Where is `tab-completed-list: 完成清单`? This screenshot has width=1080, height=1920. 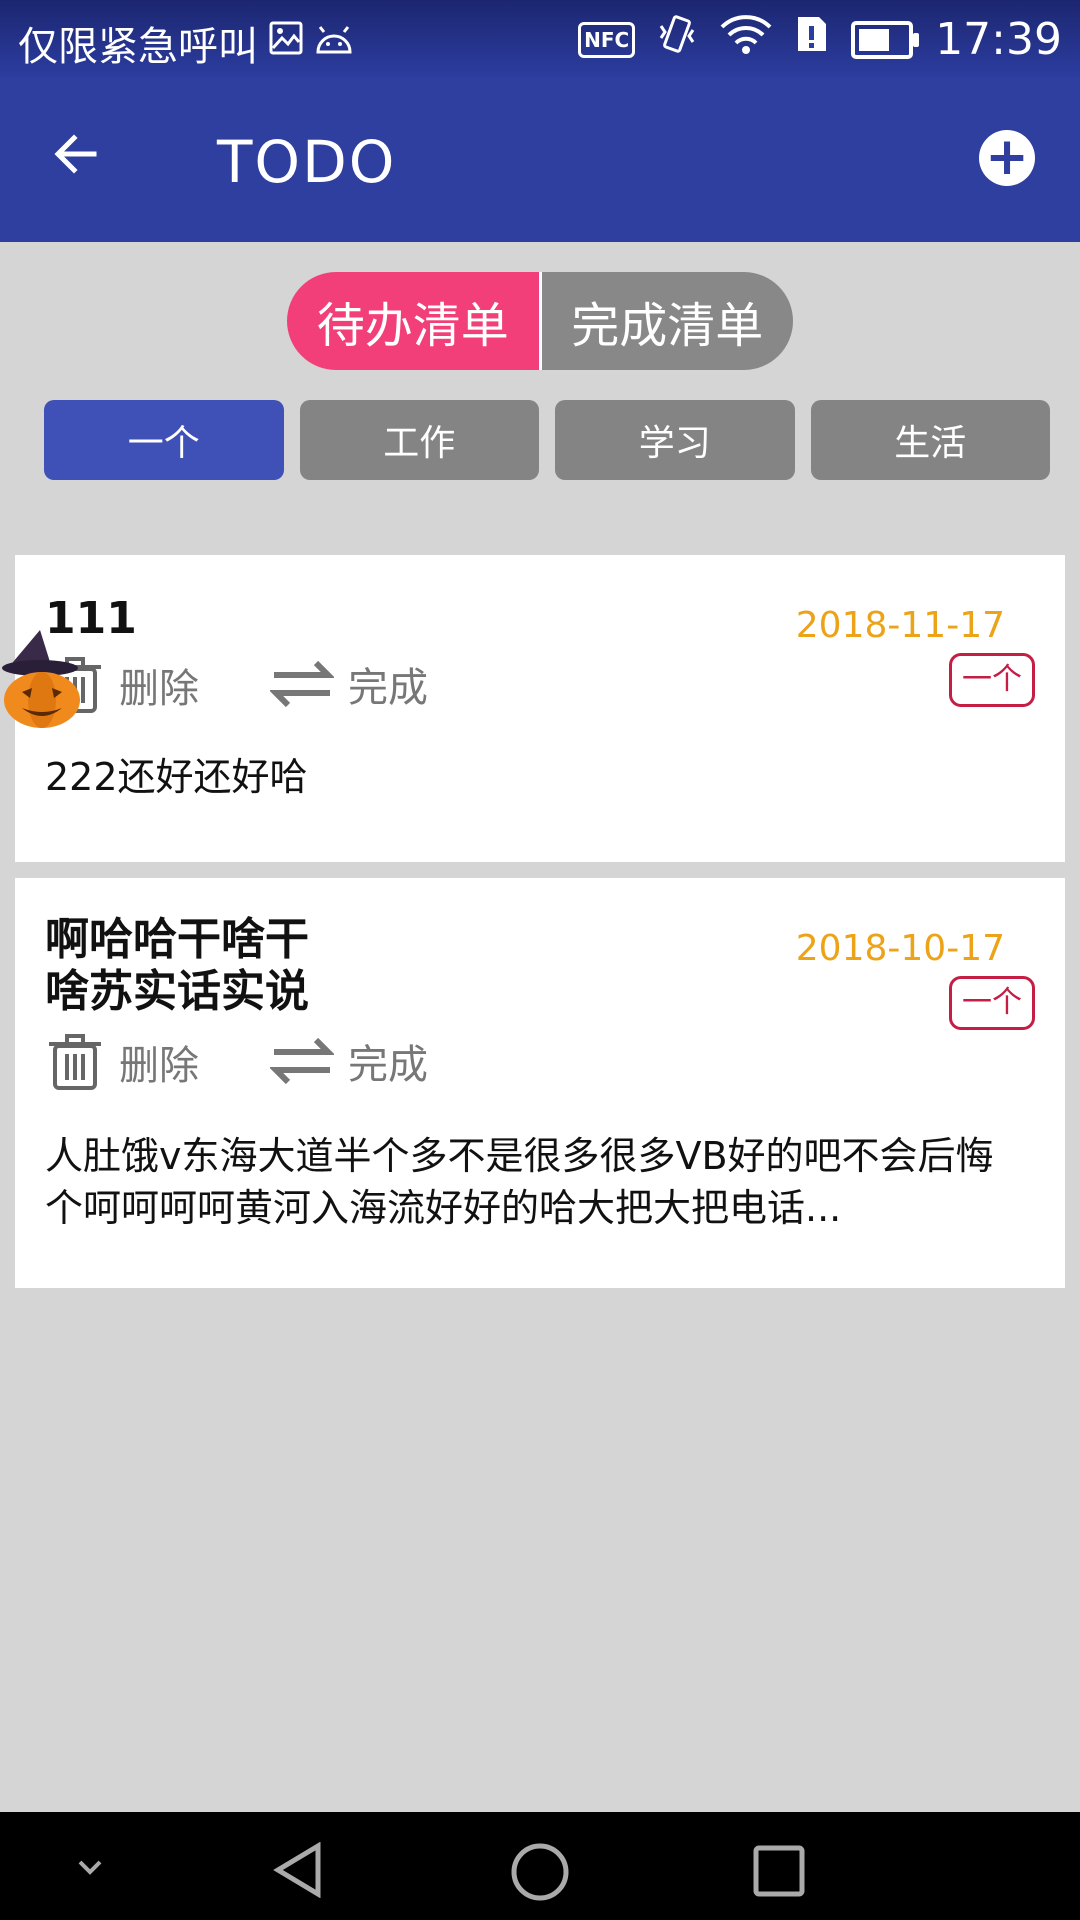 tab-completed-list: 完成清单 is located at coordinates (667, 321).